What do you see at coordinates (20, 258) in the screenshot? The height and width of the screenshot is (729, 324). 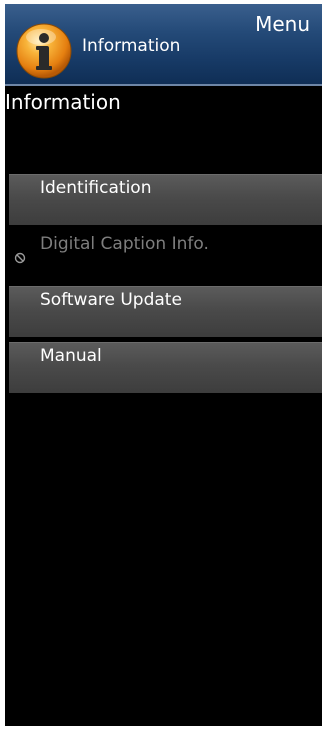 I see `disabled-icon` at bounding box center [20, 258].